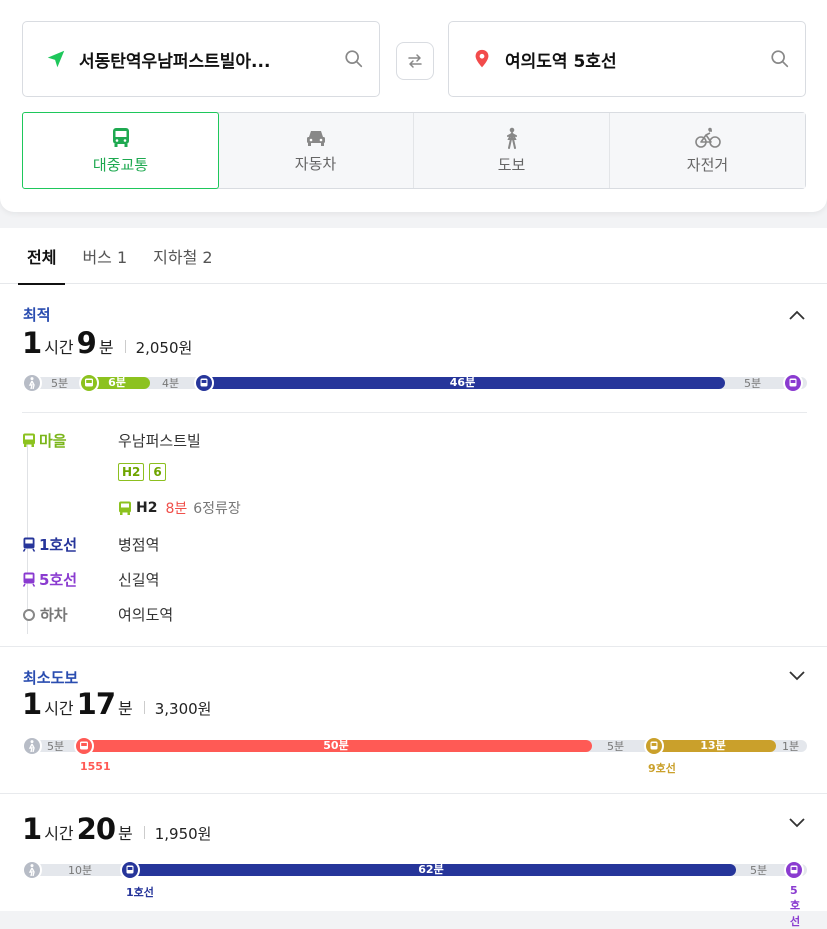 The image size is (827, 929). What do you see at coordinates (164, 348) in the screenshot?
I see `fare: 2,050원` at bounding box center [164, 348].